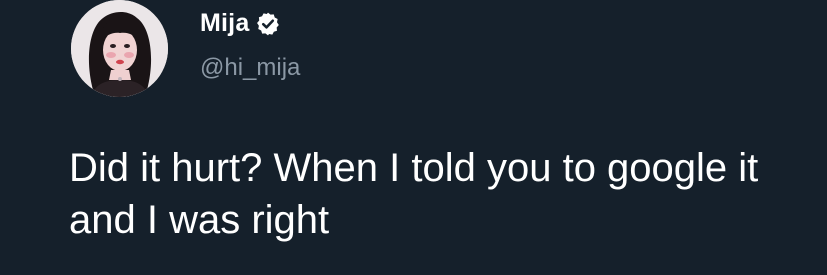 Image resolution: width=827 pixels, height=275 pixels. I want to click on author-handle: @hi_mija, so click(250, 68).